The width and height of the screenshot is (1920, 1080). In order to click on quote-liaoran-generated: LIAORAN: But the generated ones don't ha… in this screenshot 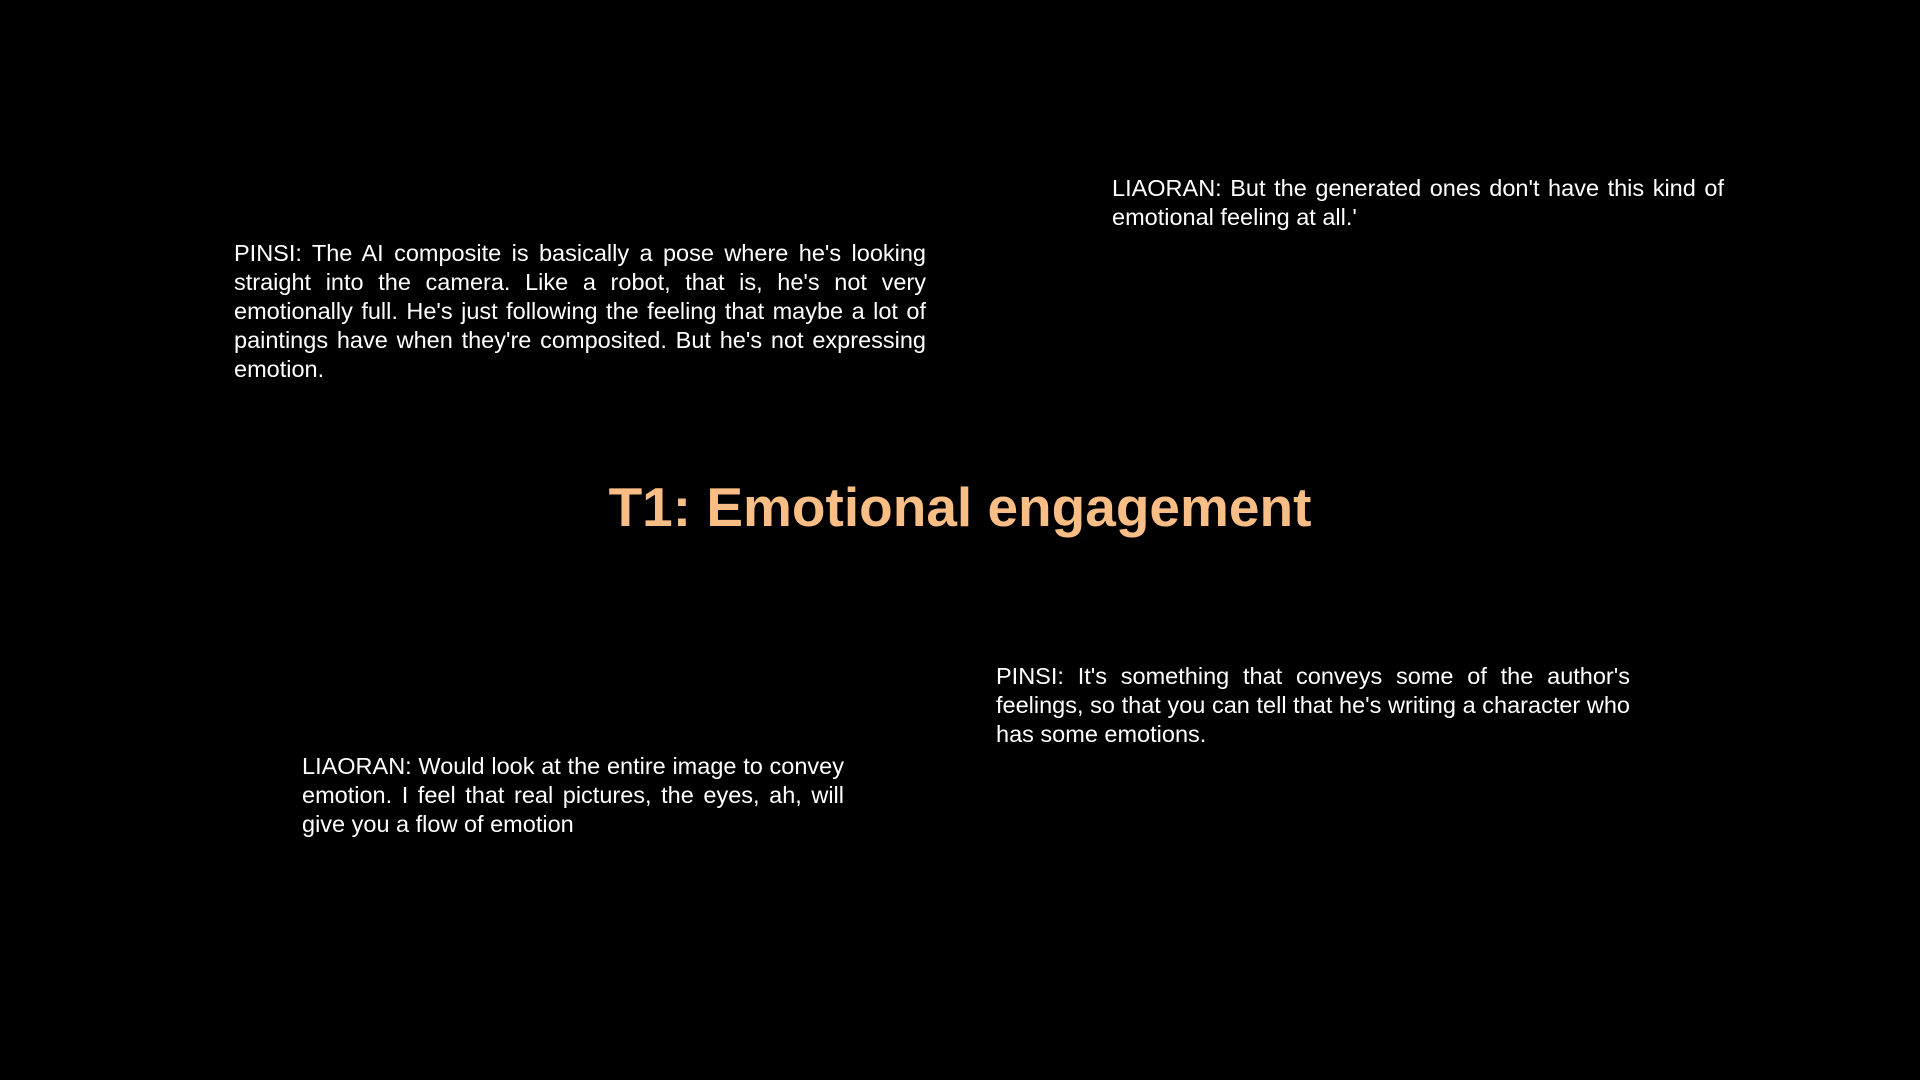, I will do `click(1418, 202)`.